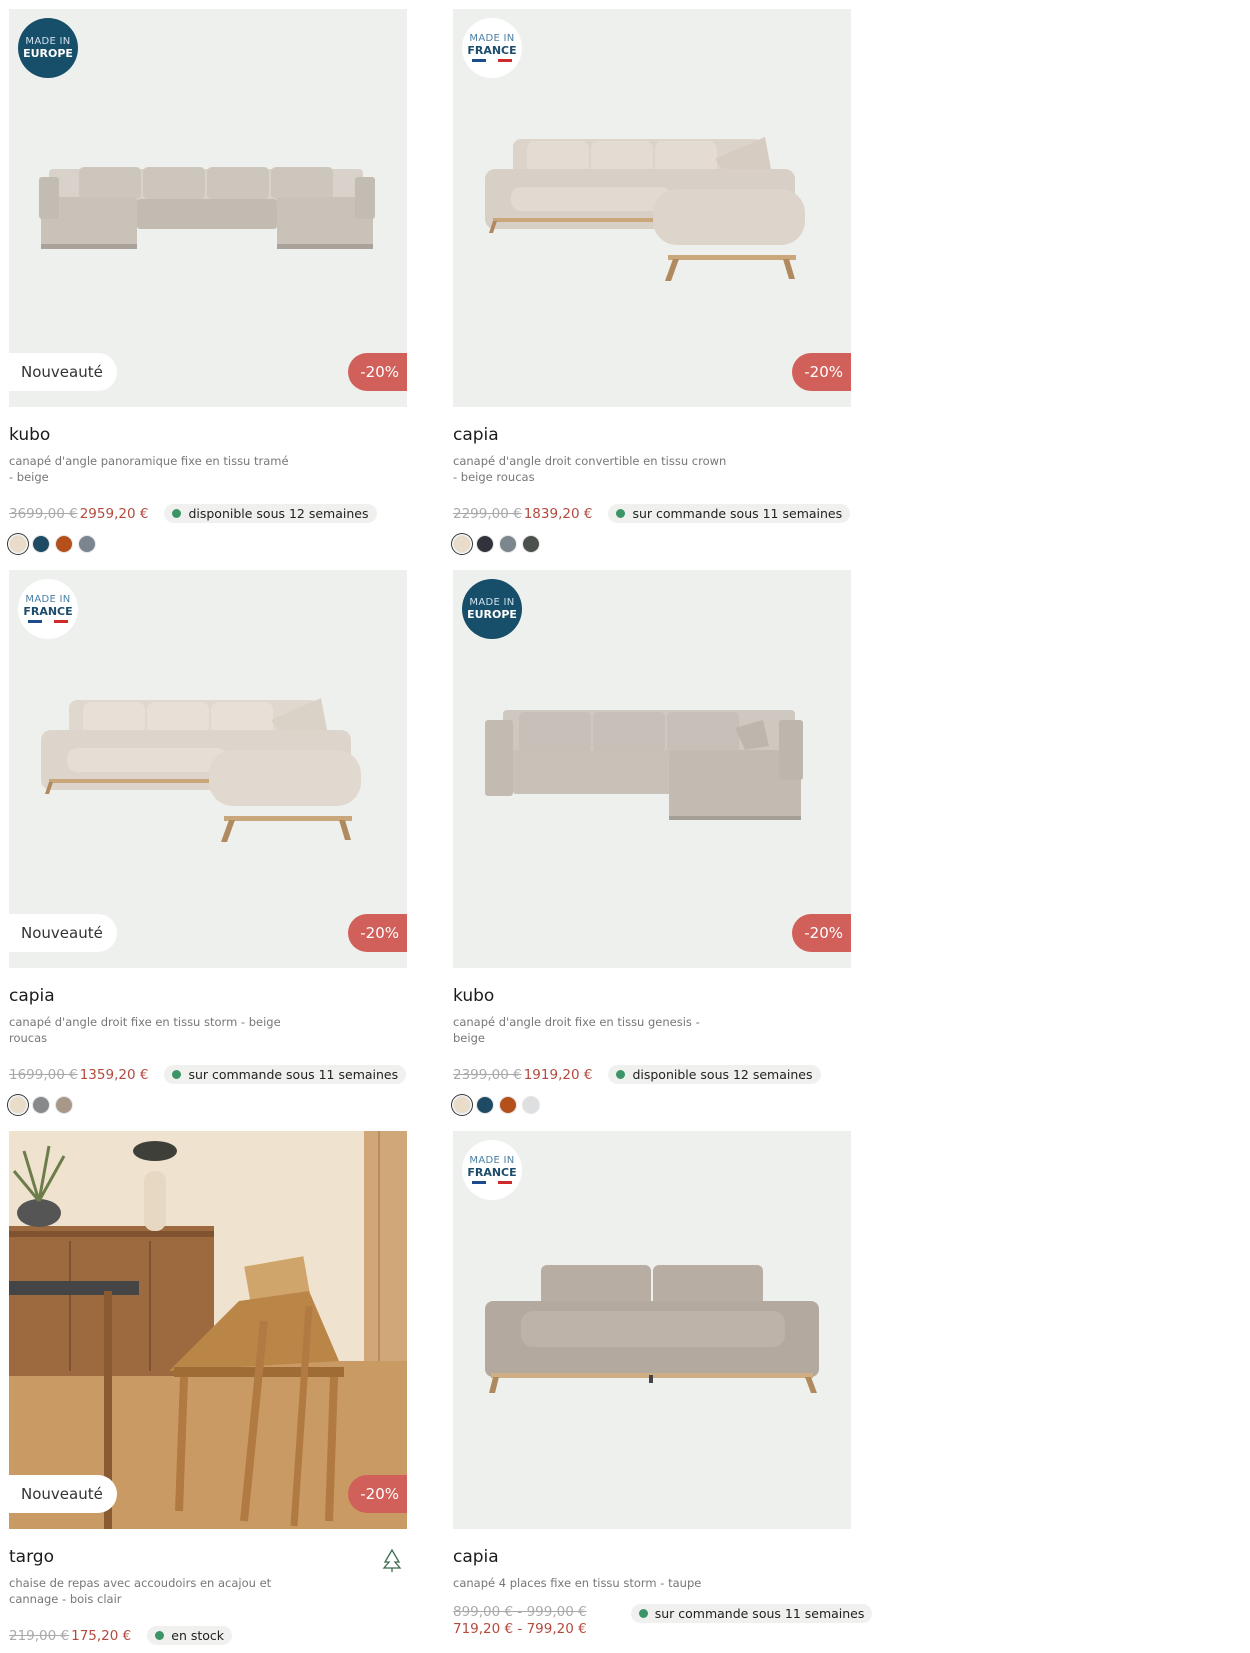 This screenshot has height=1653, width=1250. Describe the element at coordinates (39, 1635) in the screenshot. I see `old-price: 219,00 €` at that location.